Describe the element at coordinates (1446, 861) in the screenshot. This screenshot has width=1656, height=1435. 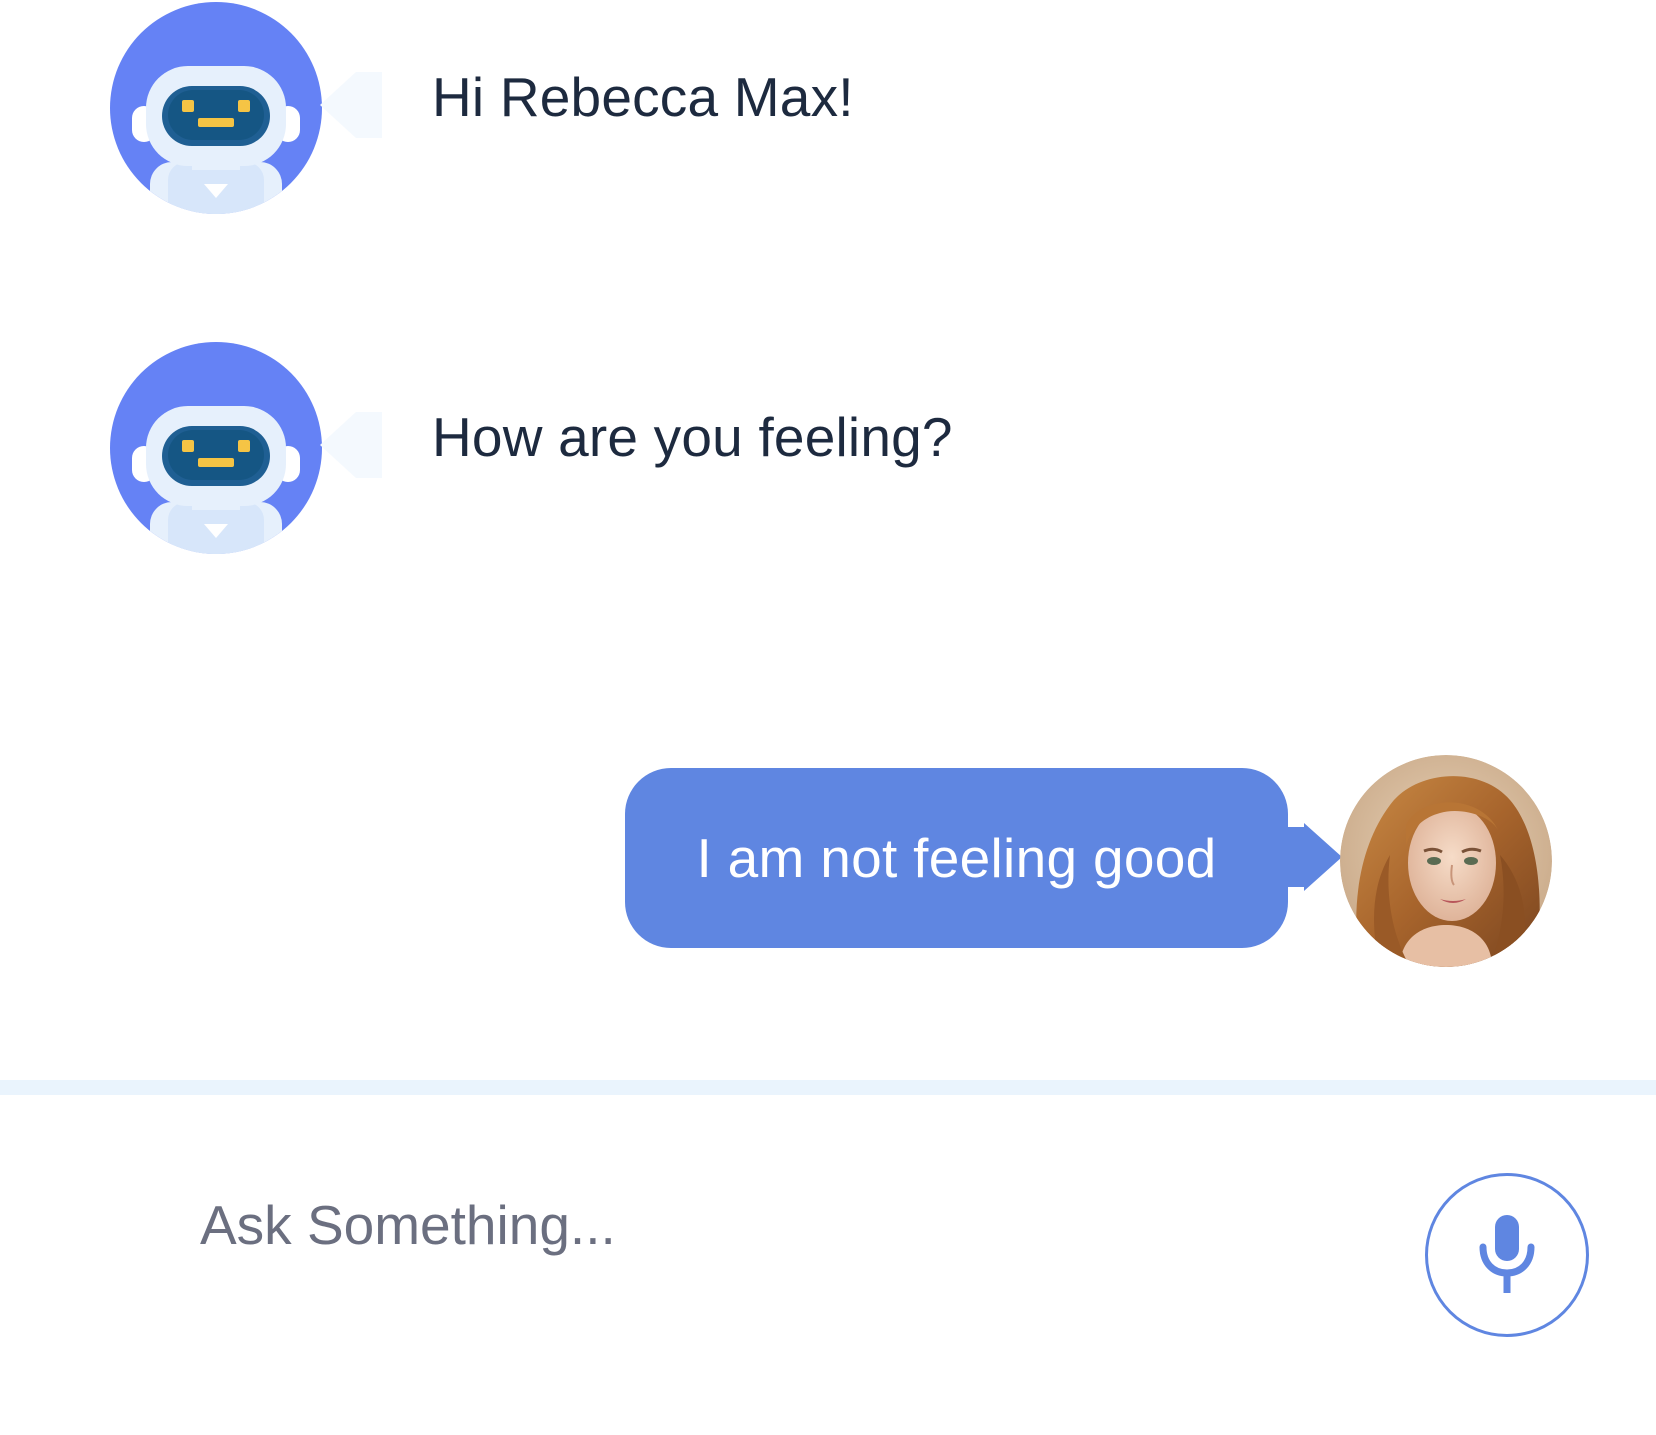
I see `user-photo-avatar` at that location.